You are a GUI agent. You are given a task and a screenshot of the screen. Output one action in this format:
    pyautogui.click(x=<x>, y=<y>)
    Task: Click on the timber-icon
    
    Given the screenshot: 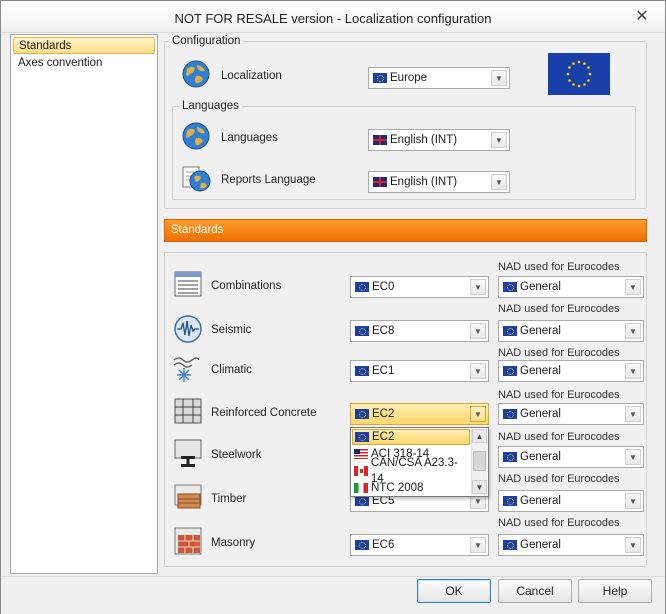 What is the action you would take?
    pyautogui.click(x=188, y=496)
    